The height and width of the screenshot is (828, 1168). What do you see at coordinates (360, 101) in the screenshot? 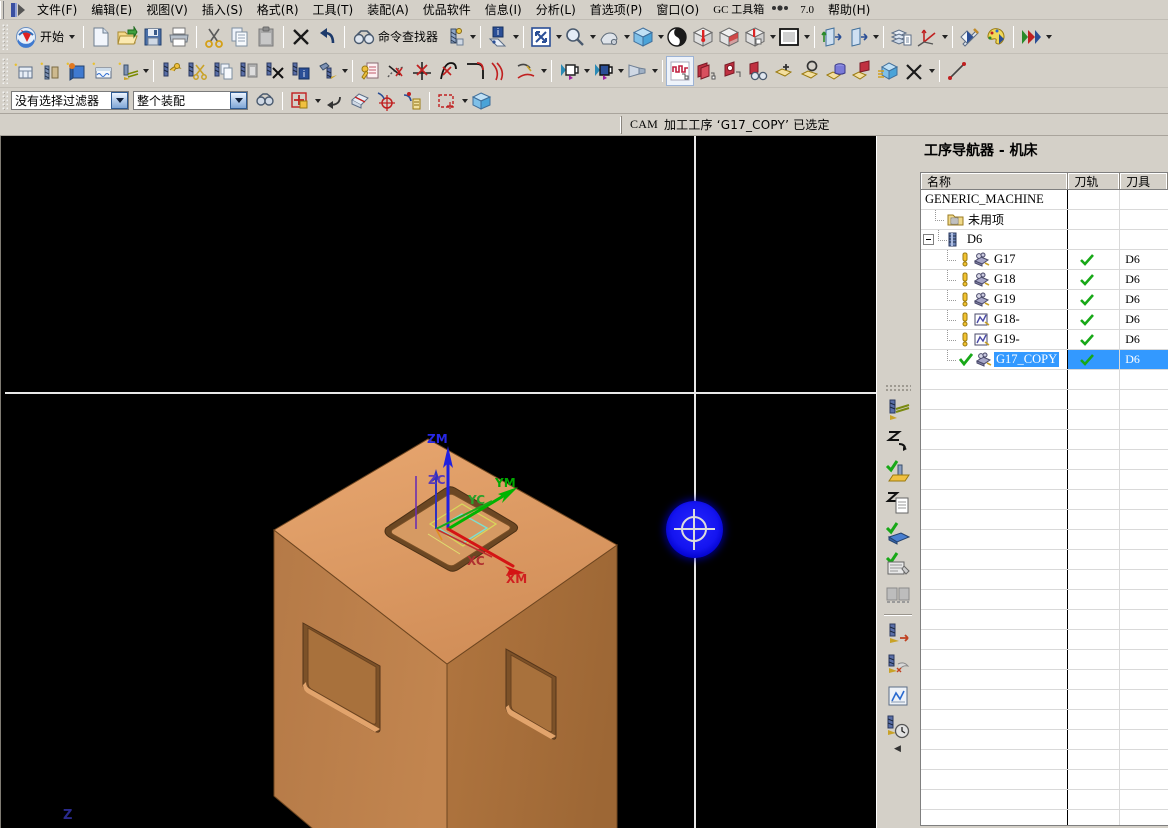
I see `selection-box-button` at bounding box center [360, 101].